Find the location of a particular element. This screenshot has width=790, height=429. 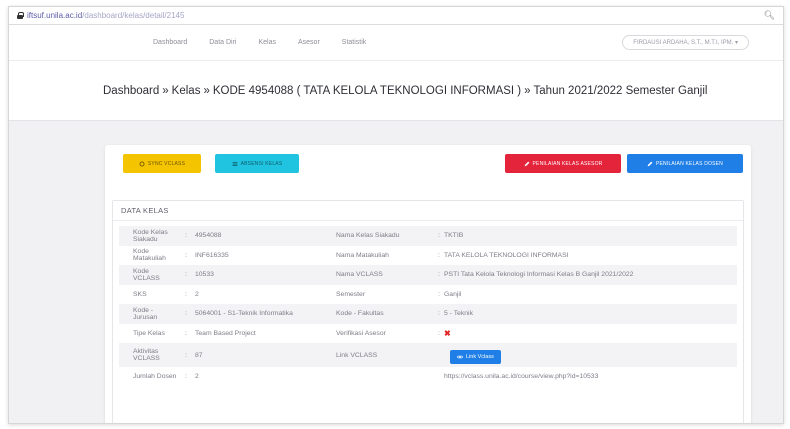

penilaian-asesor-button: PENILAIAN KELAS ASESOR is located at coordinates (563, 163).